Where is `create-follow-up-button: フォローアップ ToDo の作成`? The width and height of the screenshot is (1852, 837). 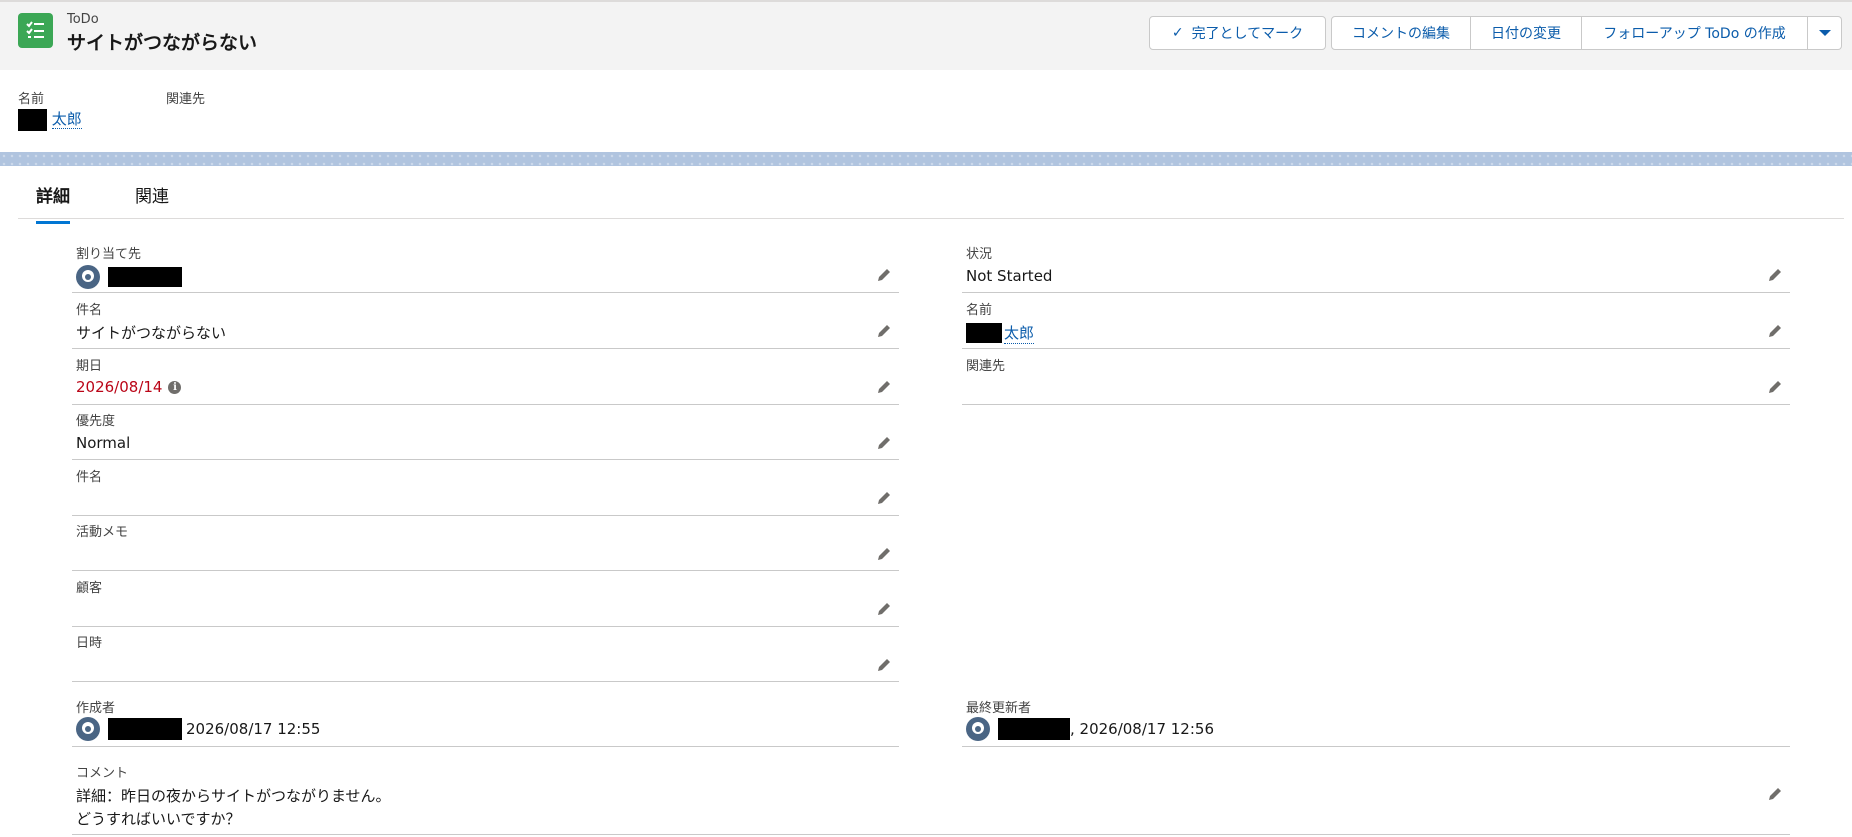
create-follow-up-button: フォローアップ ToDo の作成 is located at coordinates (1695, 33).